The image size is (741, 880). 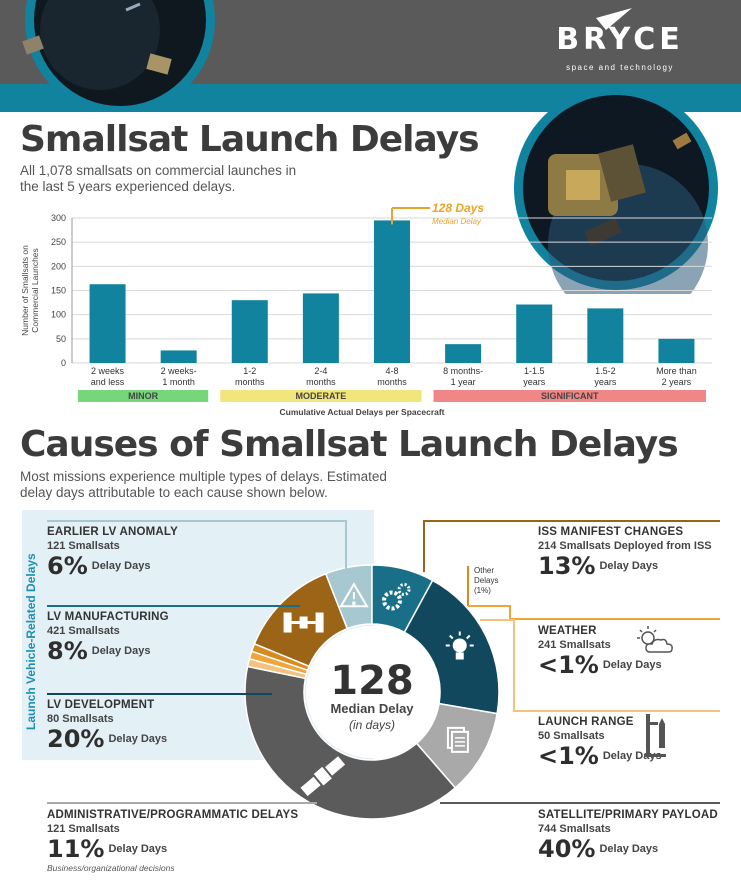 What do you see at coordinates (605, 376) in the screenshot?
I see `x-tick-label: 1.5-2 years` at bounding box center [605, 376].